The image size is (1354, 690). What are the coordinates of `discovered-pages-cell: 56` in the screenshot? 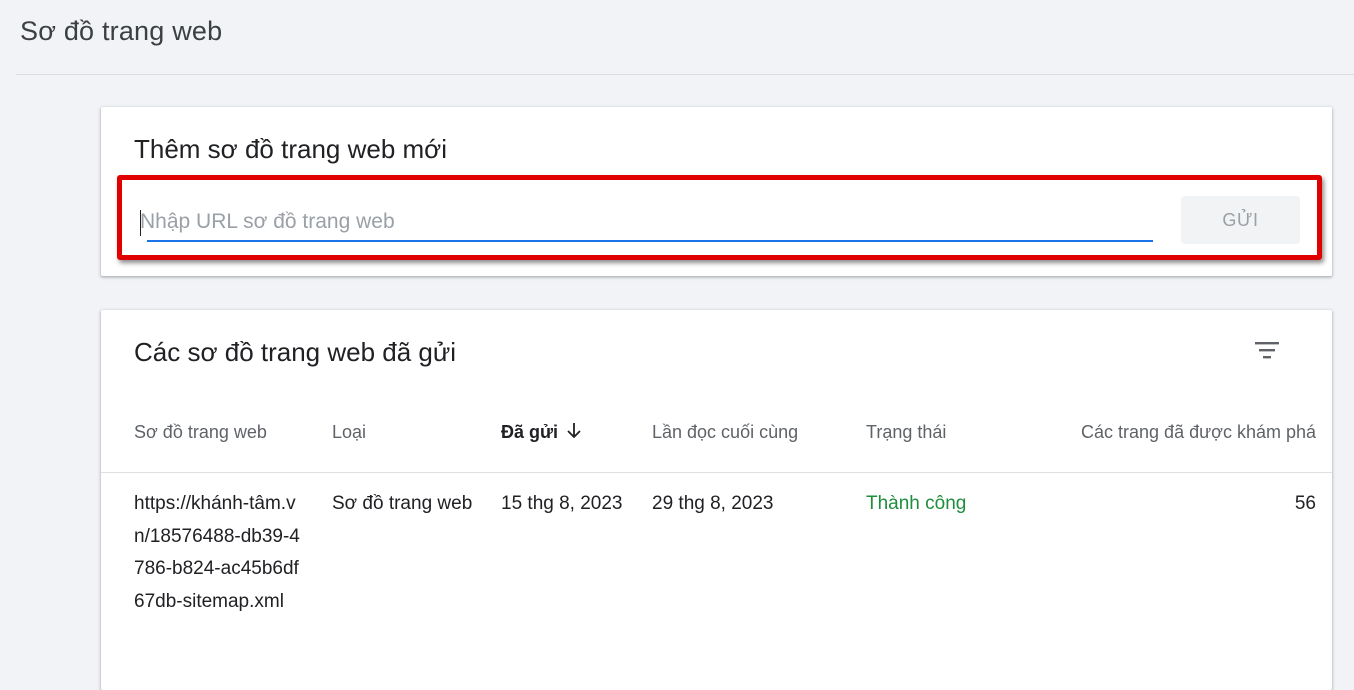 It's located at (1305, 503).